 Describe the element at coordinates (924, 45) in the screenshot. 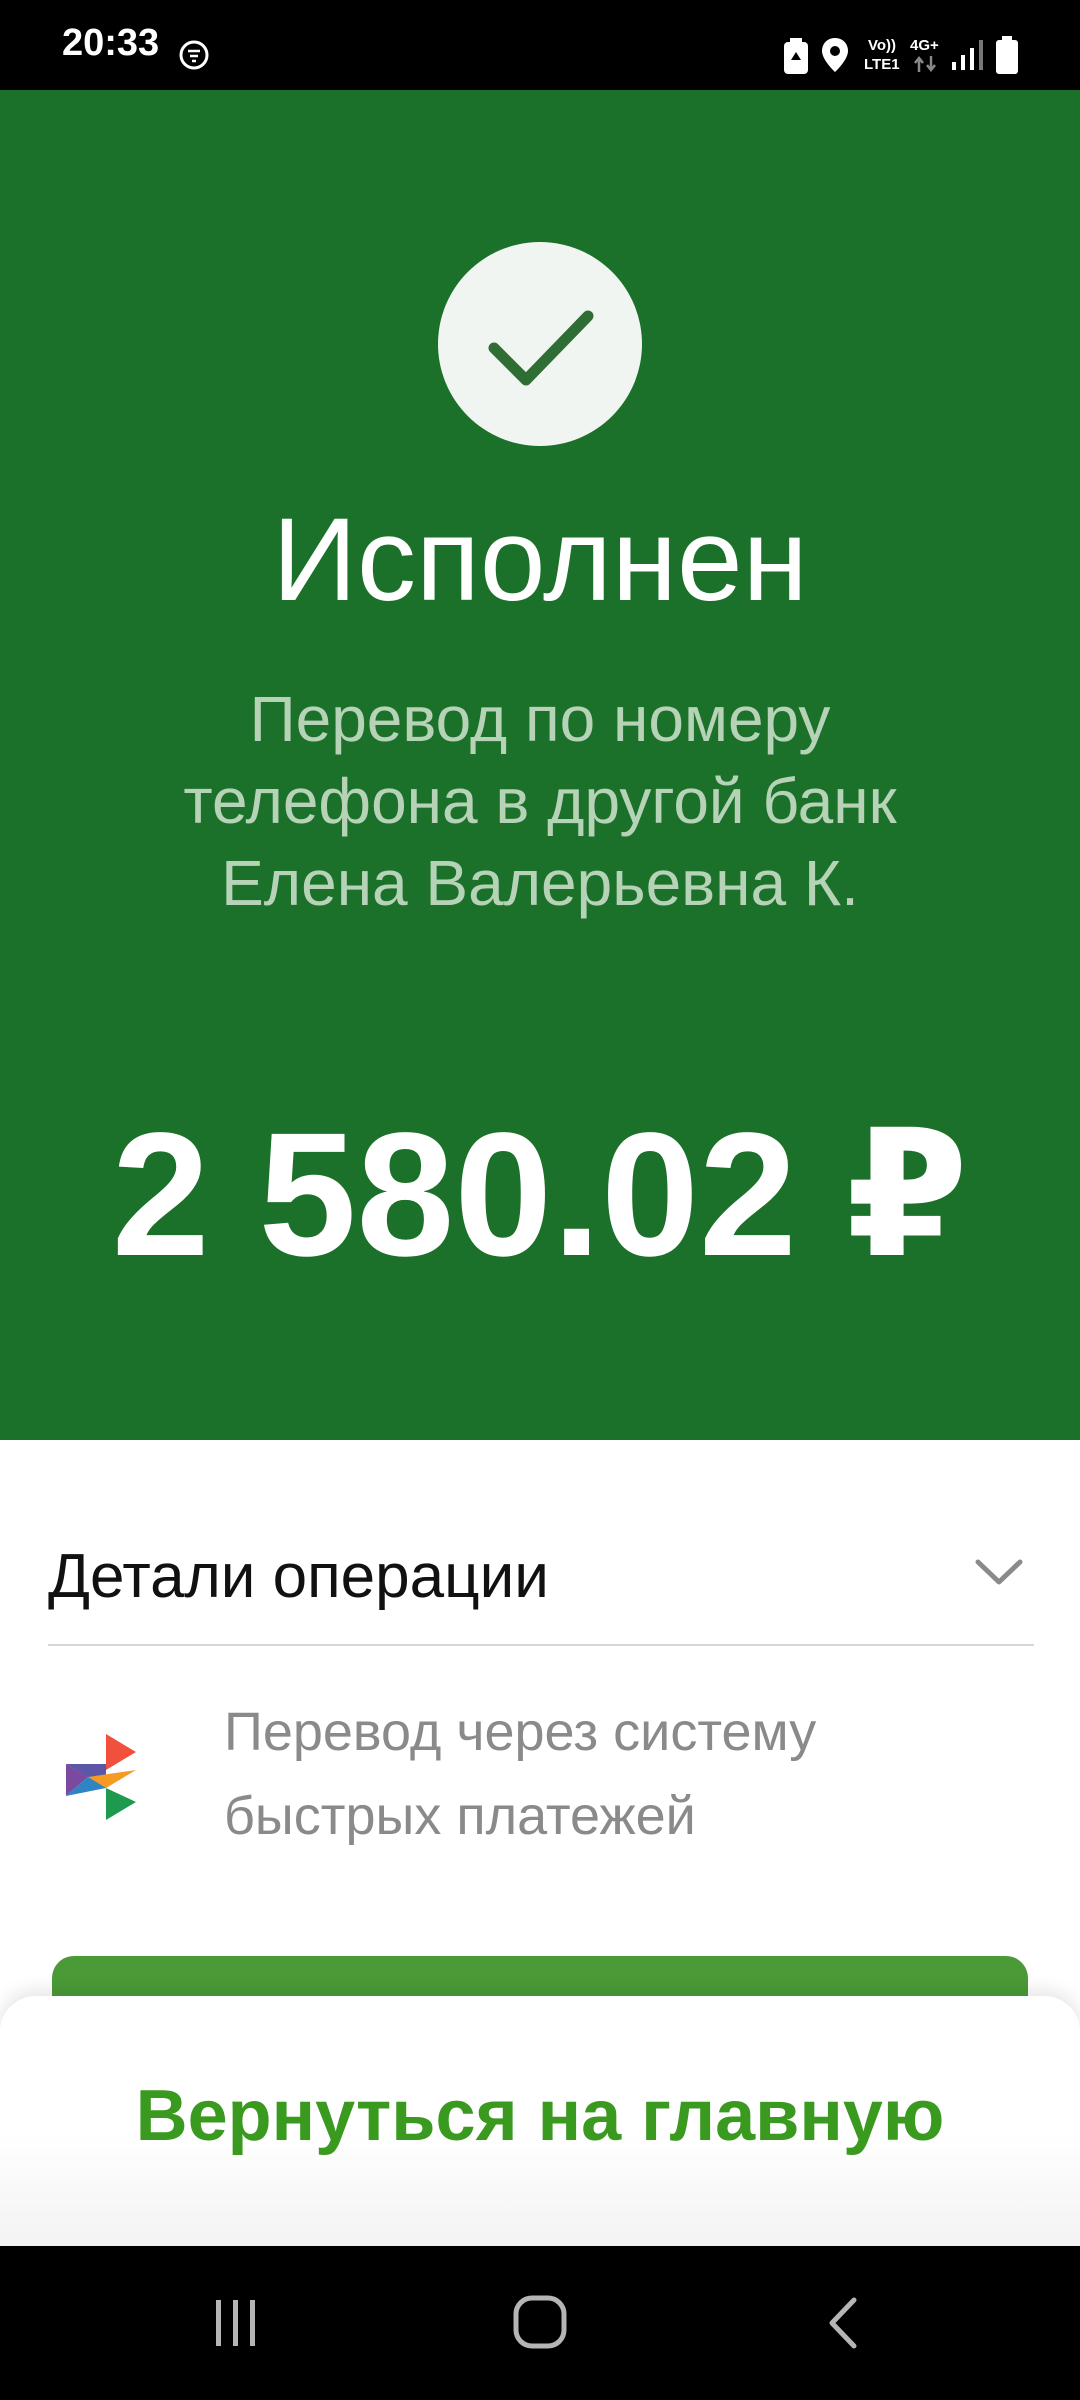

I see `network-type-label: 4G+` at that location.